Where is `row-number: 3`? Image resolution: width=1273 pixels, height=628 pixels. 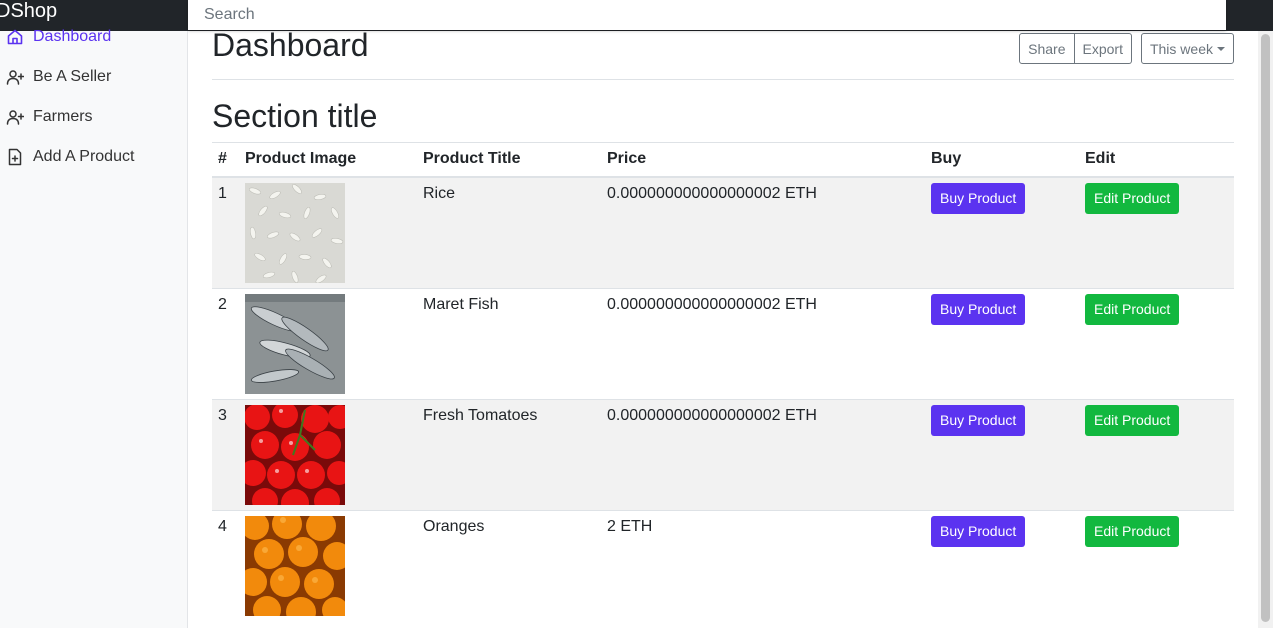 row-number: 3 is located at coordinates (225, 454).